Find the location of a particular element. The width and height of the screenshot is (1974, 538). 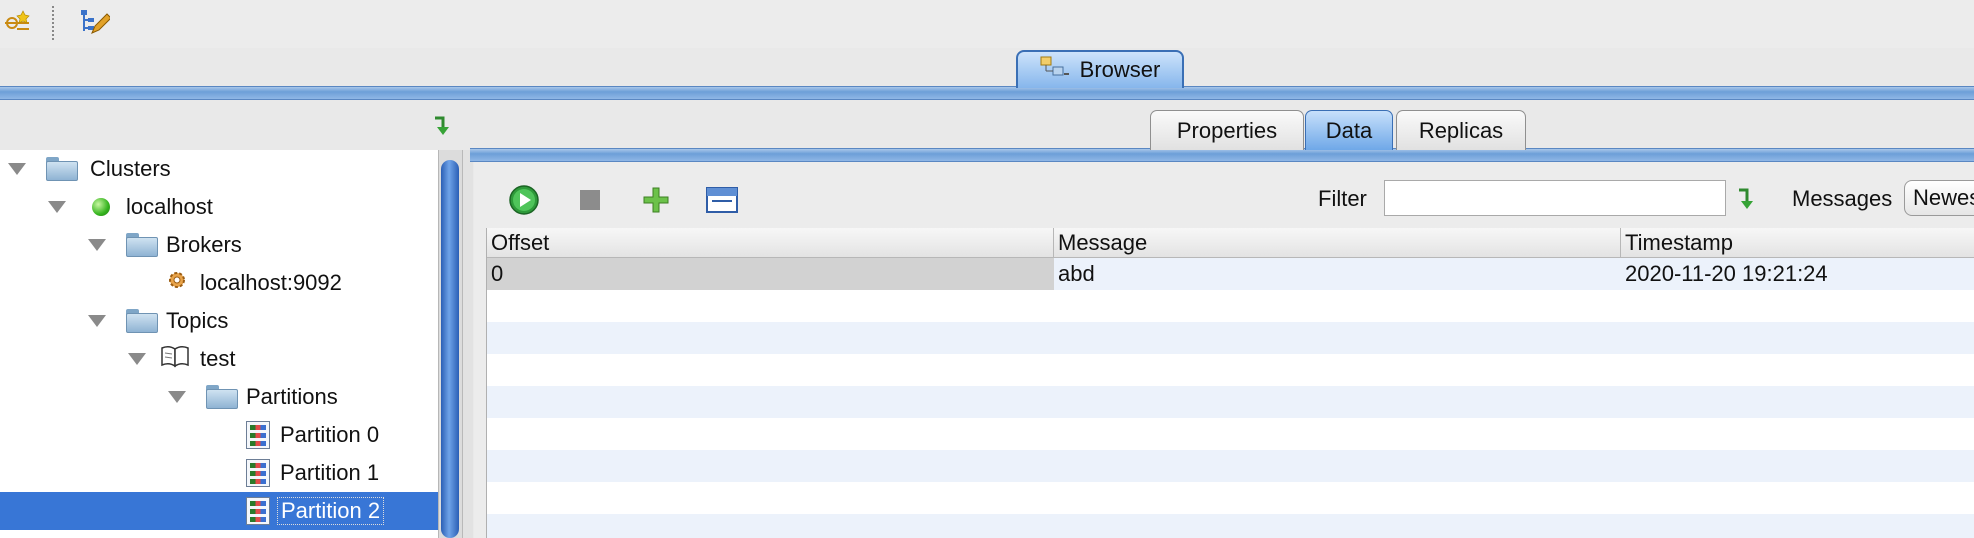

column-header-offset: Offset is located at coordinates (770, 243).